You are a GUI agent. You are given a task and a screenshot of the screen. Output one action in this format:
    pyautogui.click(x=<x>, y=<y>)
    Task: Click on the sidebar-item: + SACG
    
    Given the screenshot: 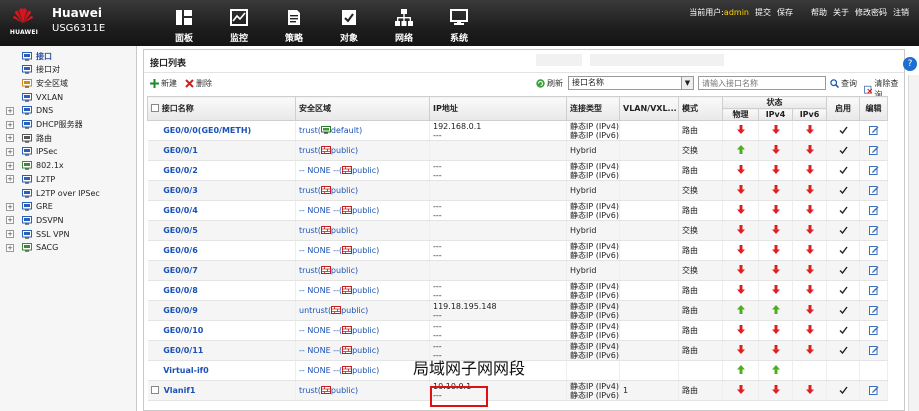 What is the action you would take?
    pyautogui.click(x=68, y=248)
    